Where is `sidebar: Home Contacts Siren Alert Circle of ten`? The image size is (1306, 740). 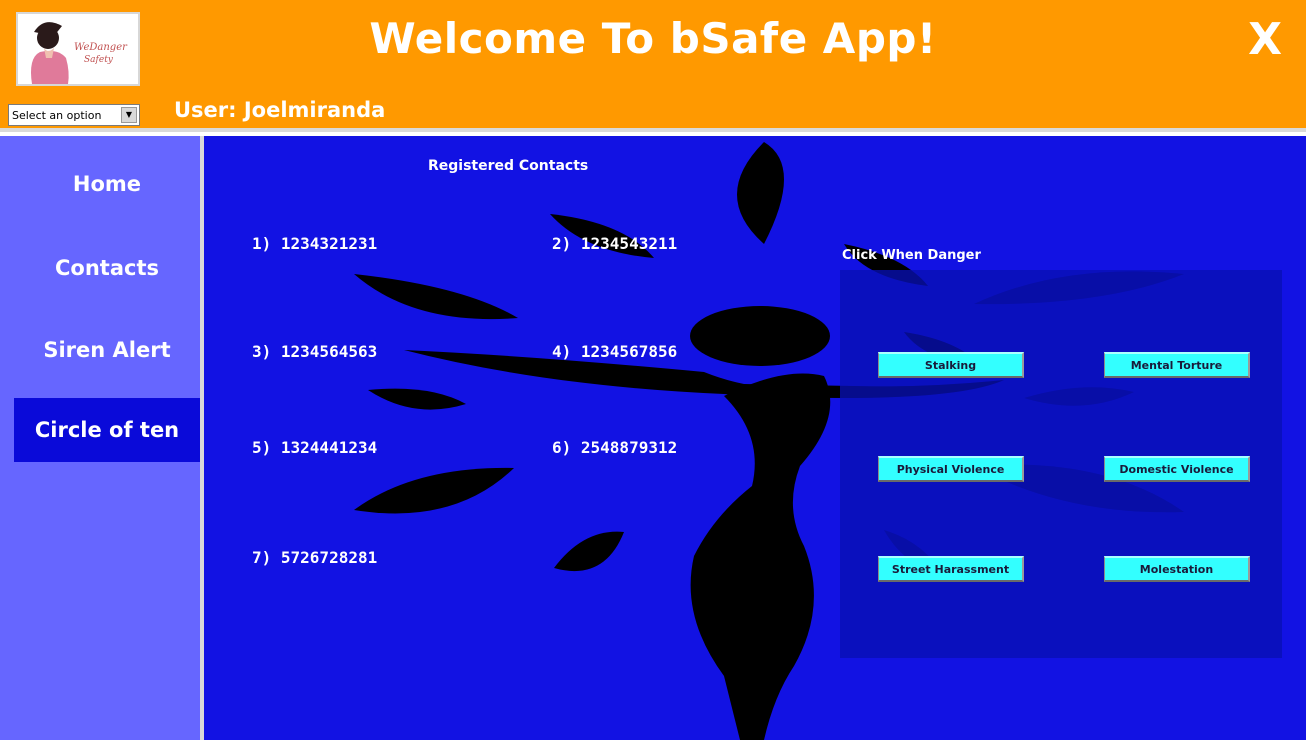
sidebar: Home Contacts Siren Alert Circle of ten is located at coordinates (102, 438).